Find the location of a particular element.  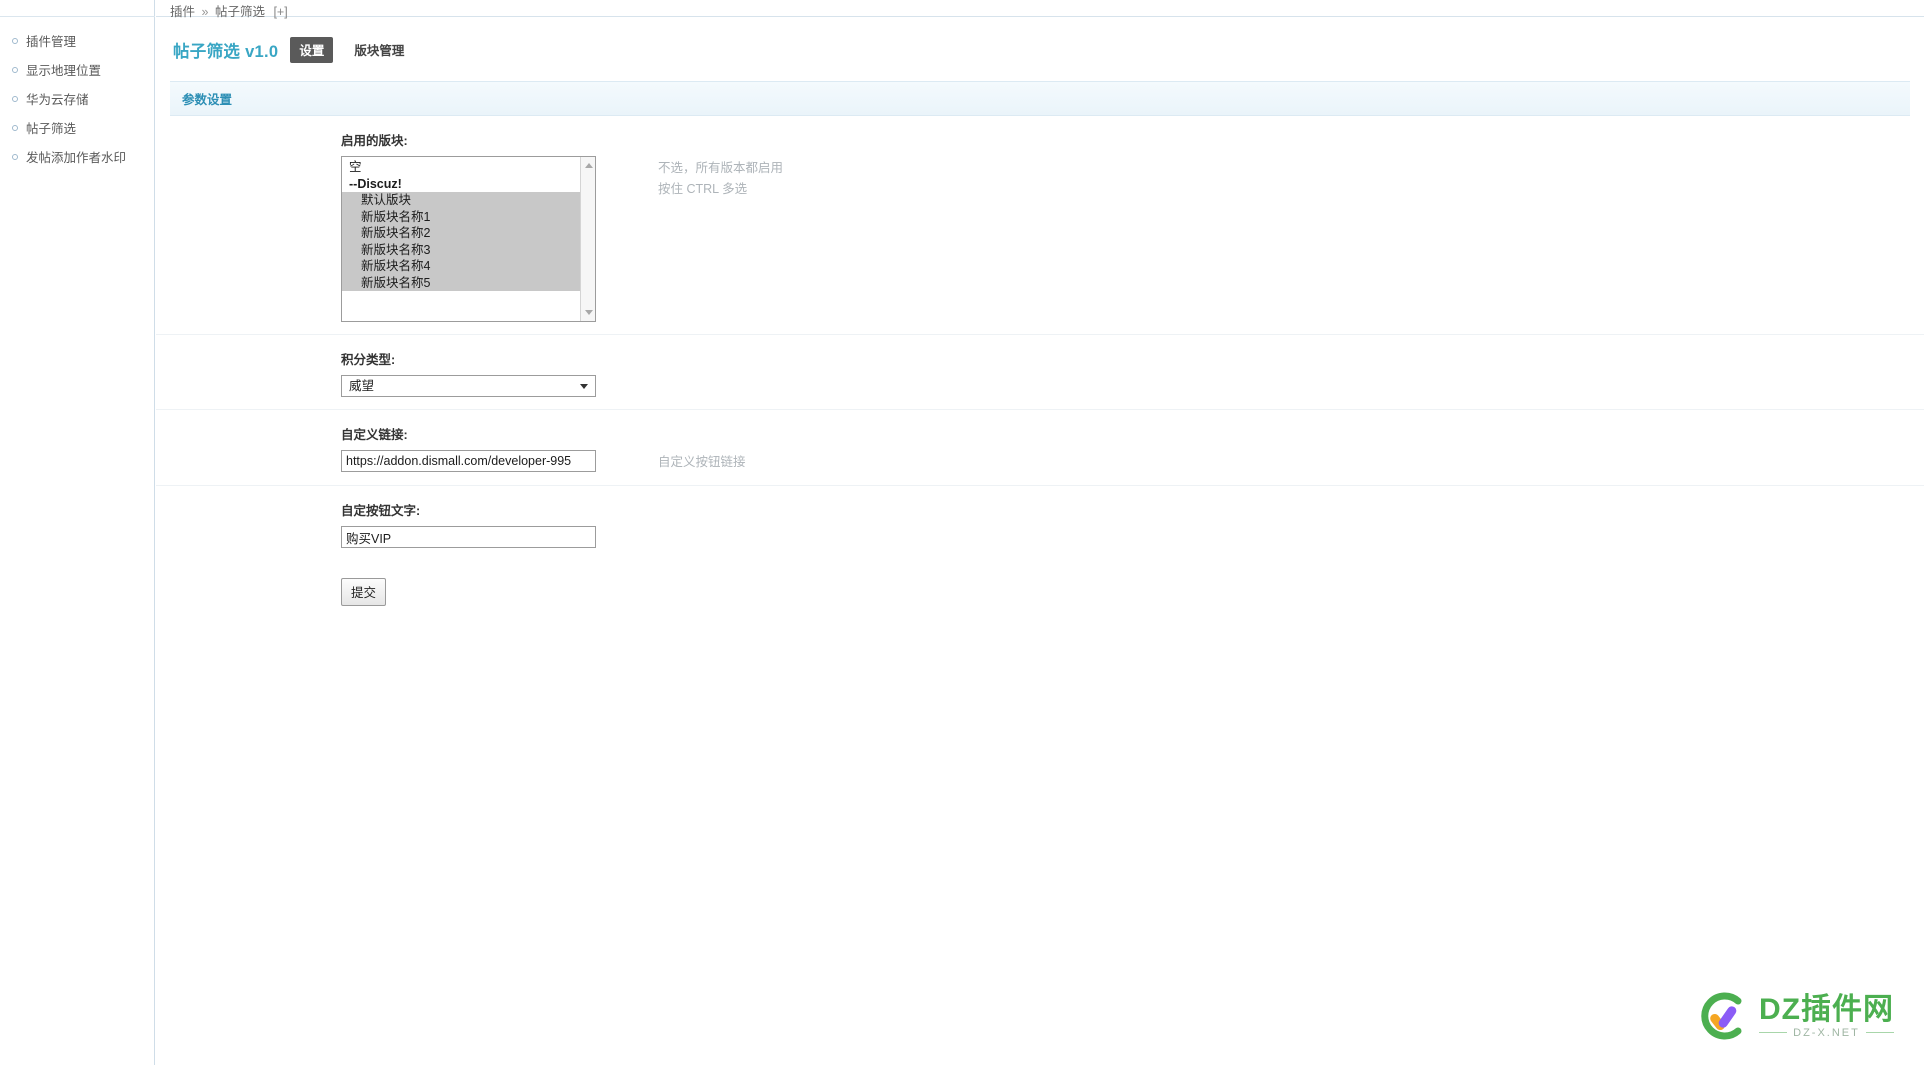

listbox-option: 默认版块 is located at coordinates (468, 200).